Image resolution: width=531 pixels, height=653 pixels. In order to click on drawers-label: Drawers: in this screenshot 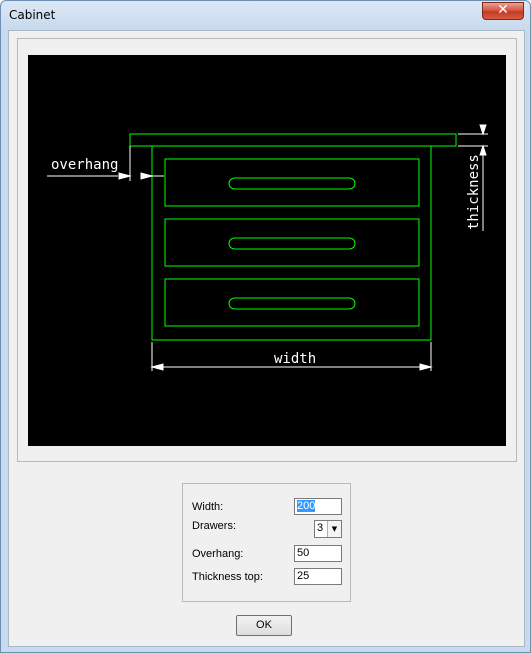, I will do `click(214, 526)`.